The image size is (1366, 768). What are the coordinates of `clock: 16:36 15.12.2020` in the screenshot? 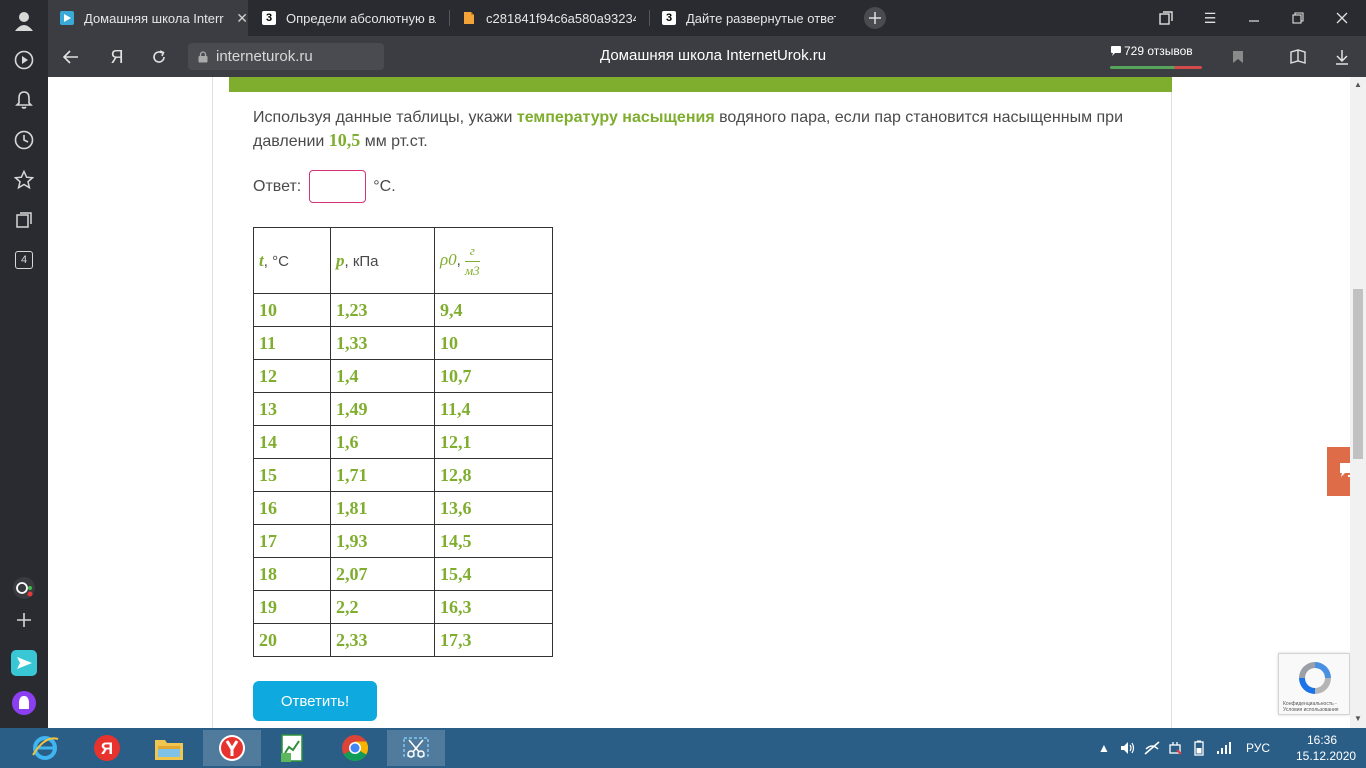 It's located at (1326, 748).